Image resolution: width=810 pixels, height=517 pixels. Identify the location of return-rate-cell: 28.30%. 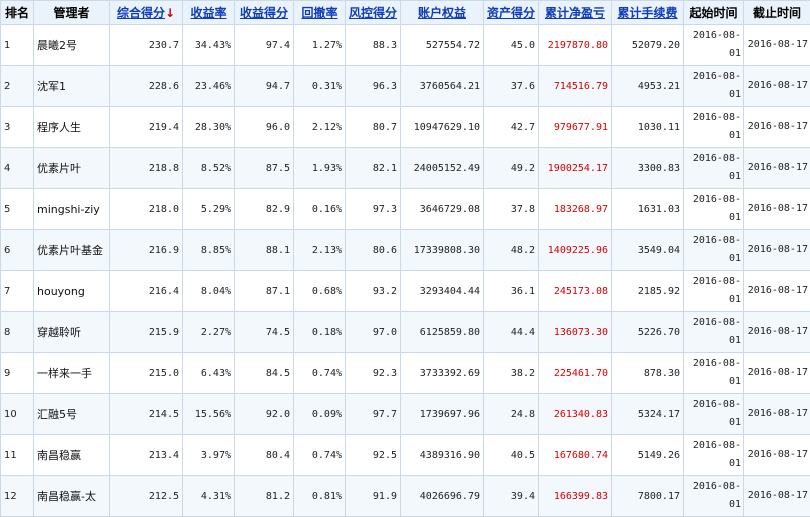
(209, 127).